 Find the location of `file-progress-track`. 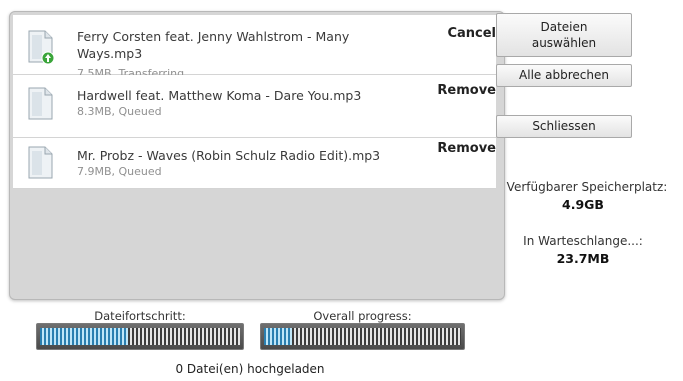

file-progress-track is located at coordinates (140, 336).